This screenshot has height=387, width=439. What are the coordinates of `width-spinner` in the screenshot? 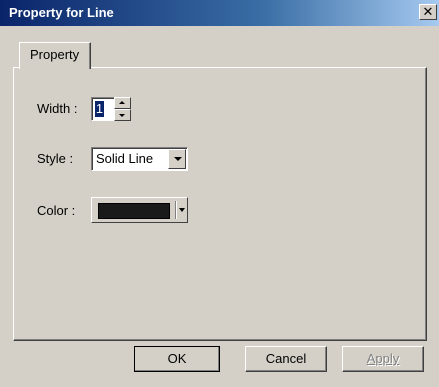 It's located at (122, 109).